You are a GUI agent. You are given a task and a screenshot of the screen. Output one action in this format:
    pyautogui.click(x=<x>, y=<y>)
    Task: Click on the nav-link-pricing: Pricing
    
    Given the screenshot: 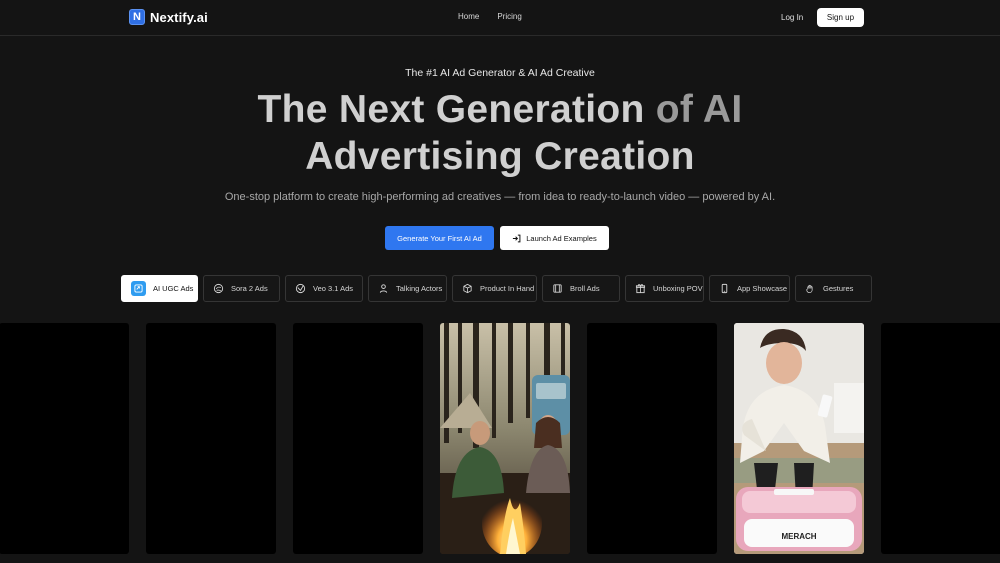 What is the action you would take?
    pyautogui.click(x=509, y=16)
    